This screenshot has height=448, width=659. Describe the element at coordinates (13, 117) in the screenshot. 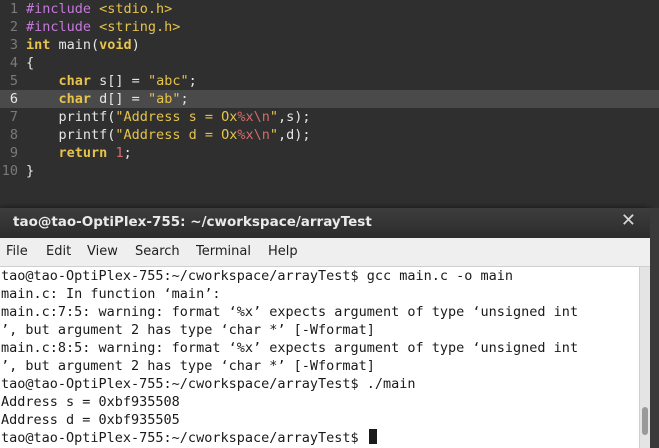

I see `line-number: 7` at that location.